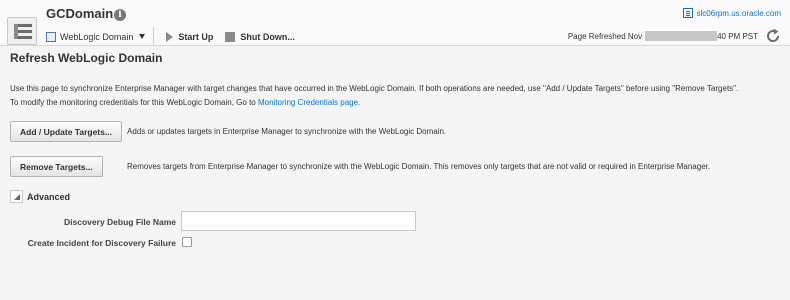 The width and height of the screenshot is (790, 300). I want to click on refresh-suffix: 40 PM PST, so click(737, 36).